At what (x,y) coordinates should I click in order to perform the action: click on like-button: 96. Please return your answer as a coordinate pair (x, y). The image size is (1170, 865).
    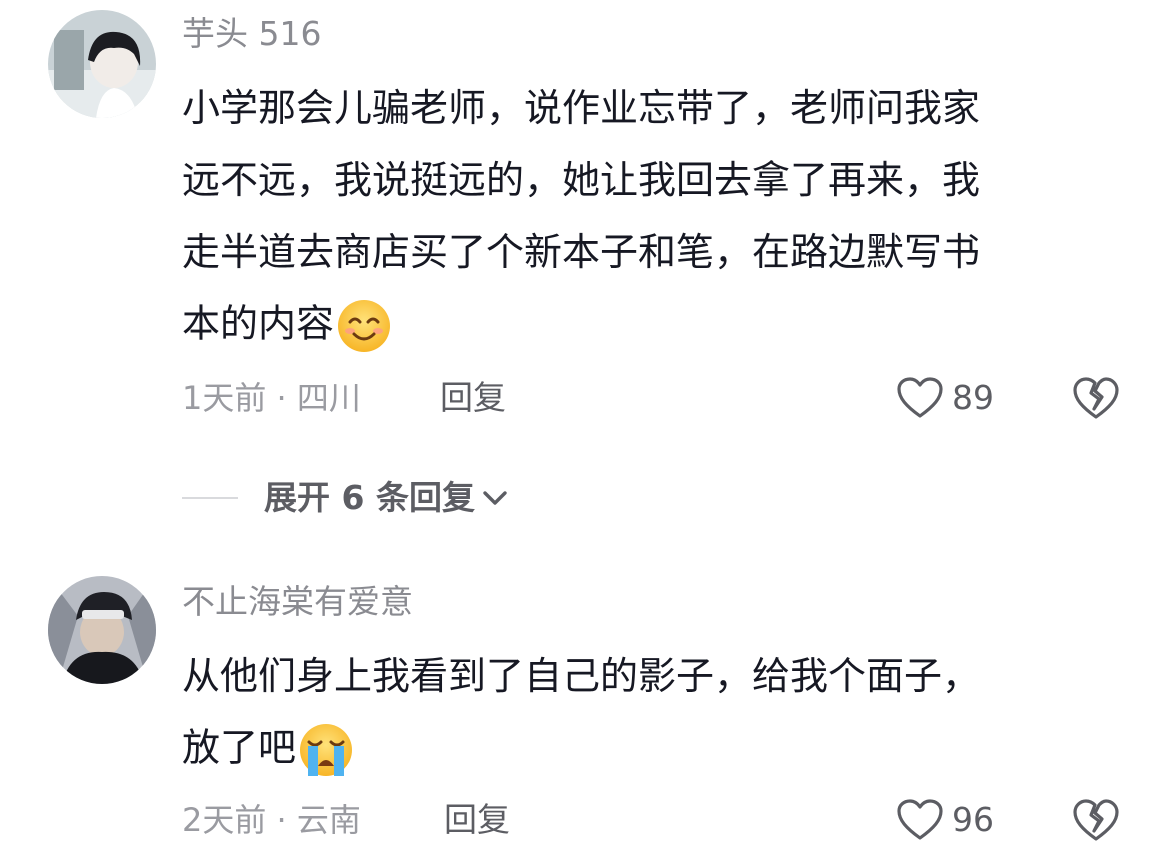
    Looking at the image, I should click on (945, 820).